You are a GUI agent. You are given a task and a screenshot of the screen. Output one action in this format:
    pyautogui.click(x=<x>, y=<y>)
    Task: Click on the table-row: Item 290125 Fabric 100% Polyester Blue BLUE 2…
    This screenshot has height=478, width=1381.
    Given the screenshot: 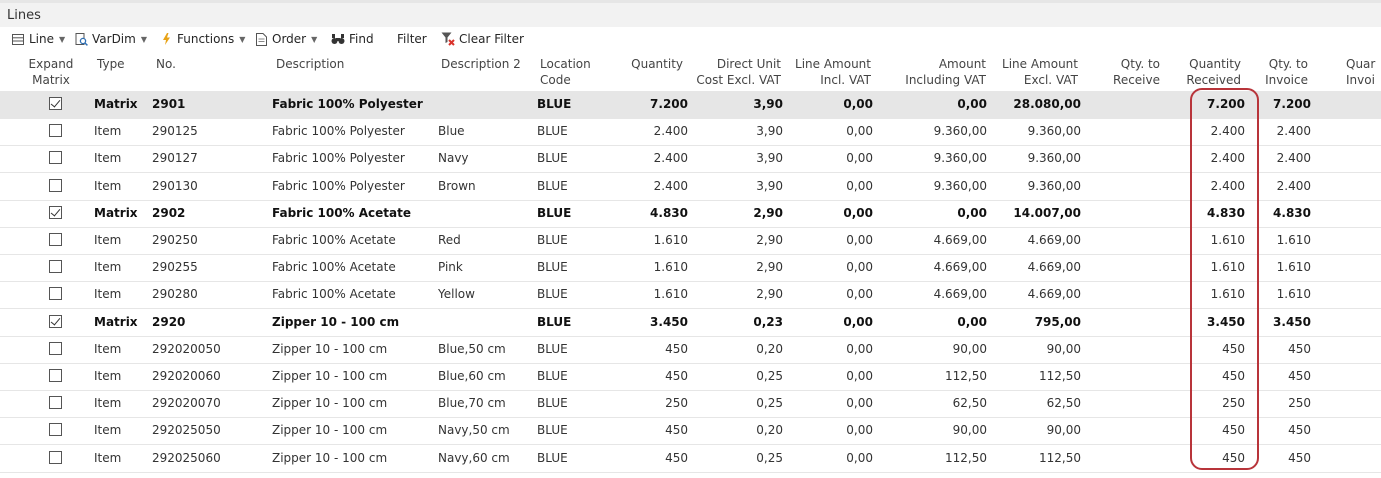 What is the action you would take?
    pyautogui.click(x=690, y=132)
    